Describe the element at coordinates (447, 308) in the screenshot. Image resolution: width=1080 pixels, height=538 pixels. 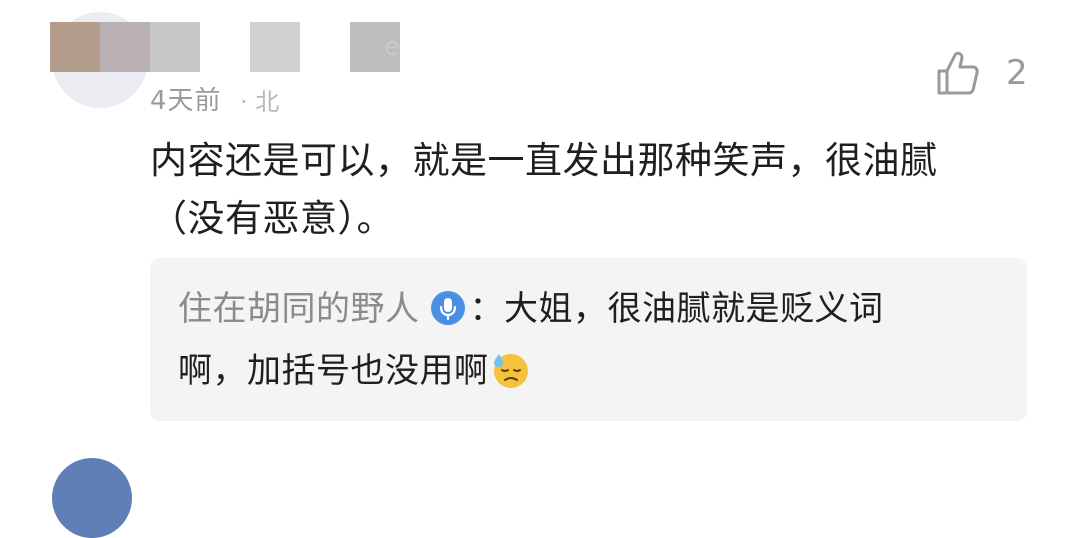
I see `microphone-badge-icon` at that location.